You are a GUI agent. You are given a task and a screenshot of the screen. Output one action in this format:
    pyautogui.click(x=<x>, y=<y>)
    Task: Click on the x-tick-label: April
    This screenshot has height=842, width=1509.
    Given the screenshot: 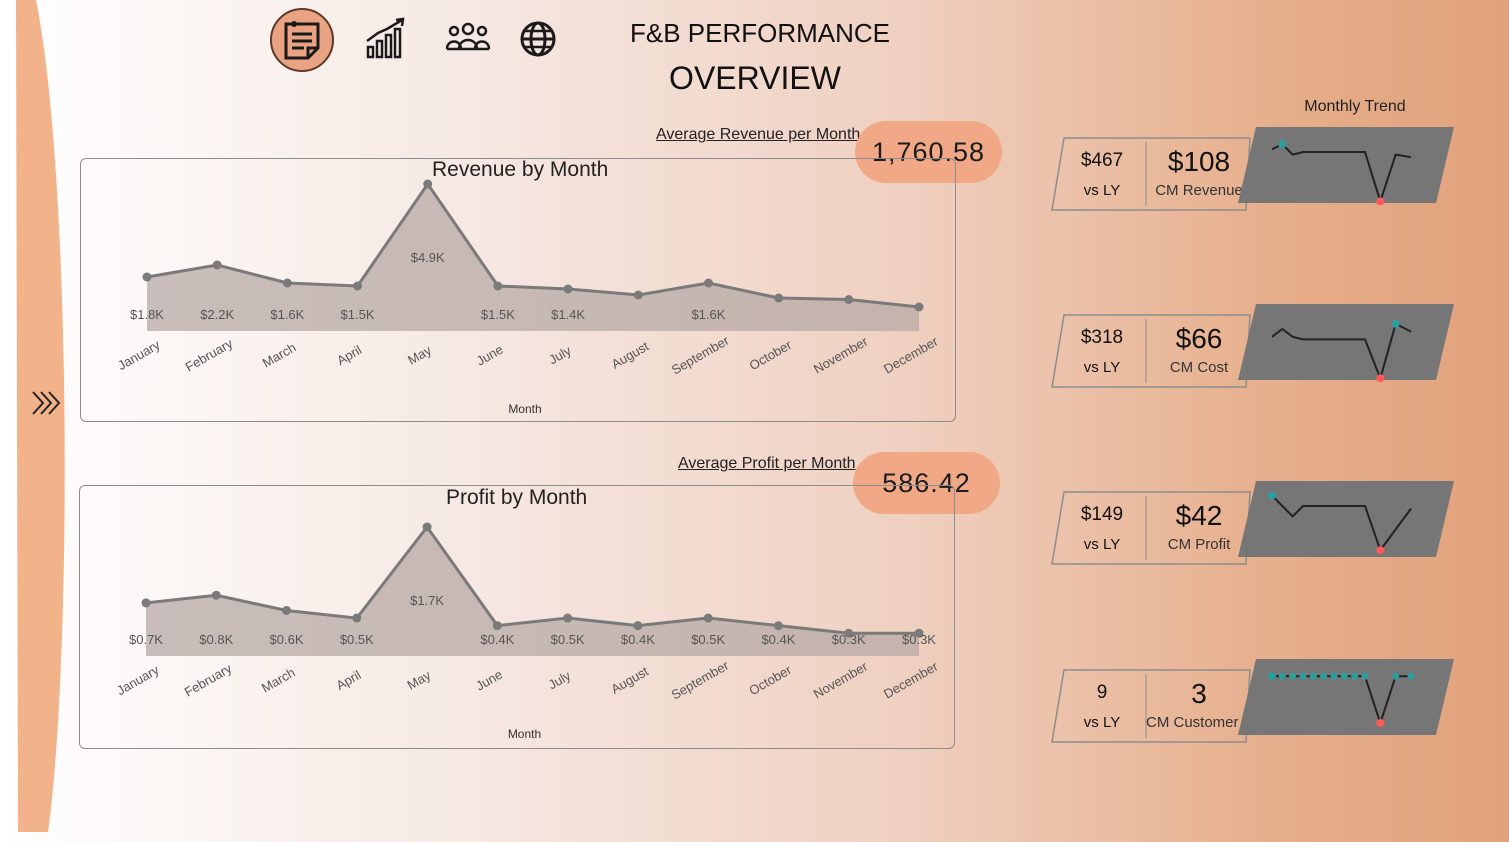 What is the action you would take?
    pyautogui.click(x=349, y=680)
    